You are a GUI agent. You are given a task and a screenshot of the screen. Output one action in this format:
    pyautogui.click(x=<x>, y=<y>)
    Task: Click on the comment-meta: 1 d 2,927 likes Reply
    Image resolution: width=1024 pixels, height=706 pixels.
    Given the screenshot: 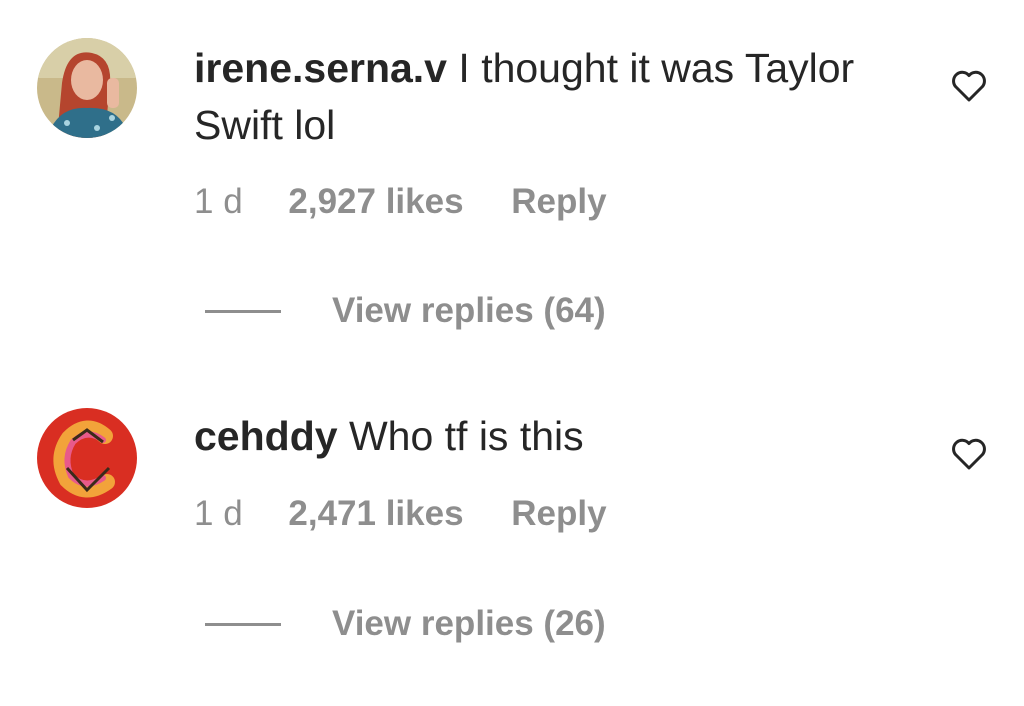 What is the action you would take?
    pyautogui.click(x=400, y=202)
    